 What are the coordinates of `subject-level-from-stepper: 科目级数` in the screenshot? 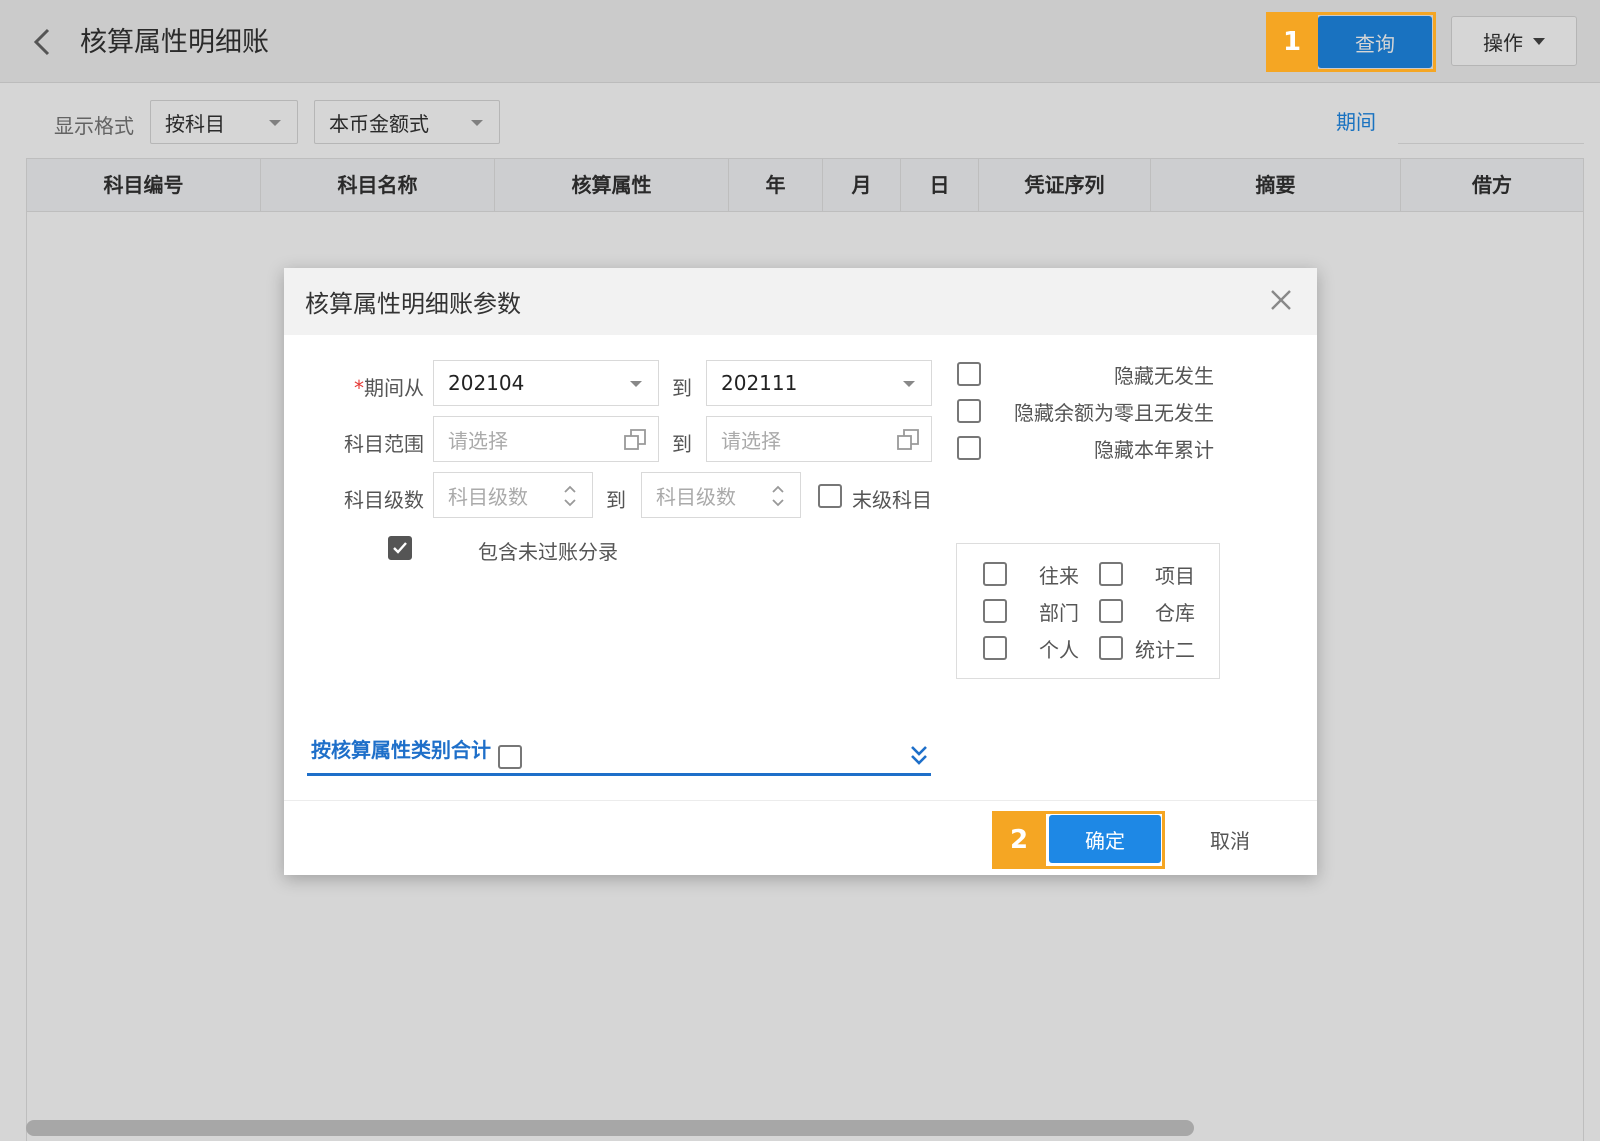 It's located at (513, 495).